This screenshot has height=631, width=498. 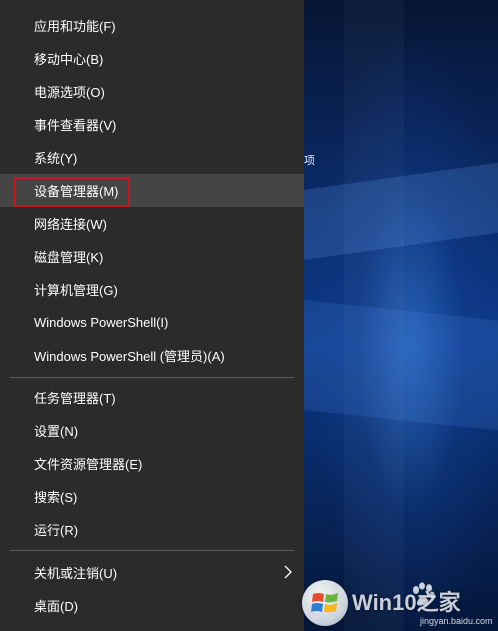 What do you see at coordinates (76, 191) in the screenshot?
I see `menu-item-label: 设备管理器(M)` at bounding box center [76, 191].